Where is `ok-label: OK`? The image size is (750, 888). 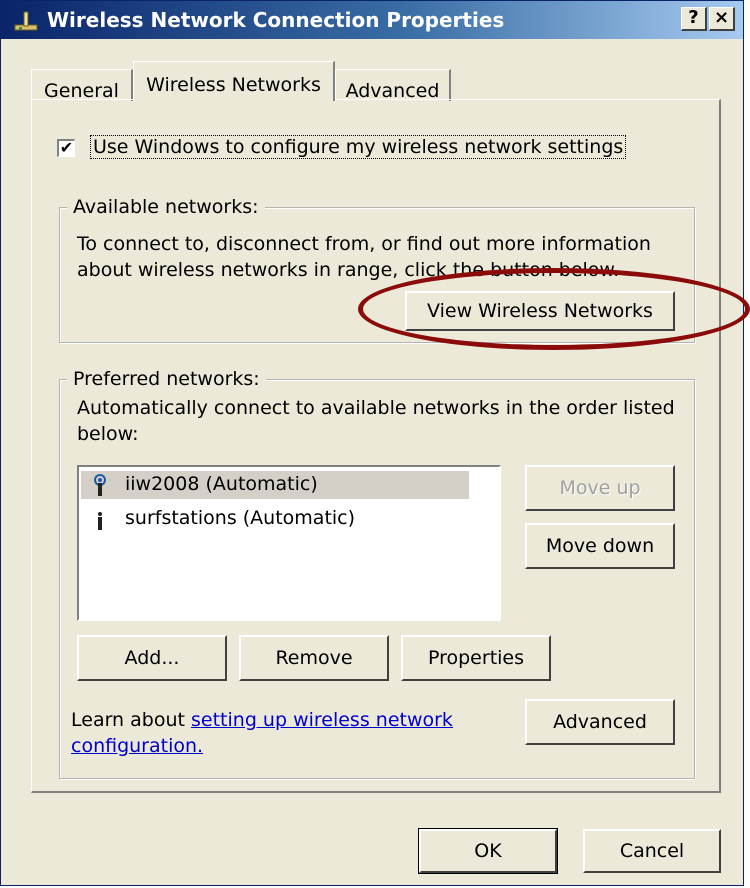 ok-label: OK is located at coordinates (488, 851).